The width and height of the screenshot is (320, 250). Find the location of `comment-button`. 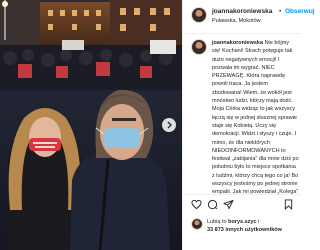

comment-button is located at coordinates (212, 204).